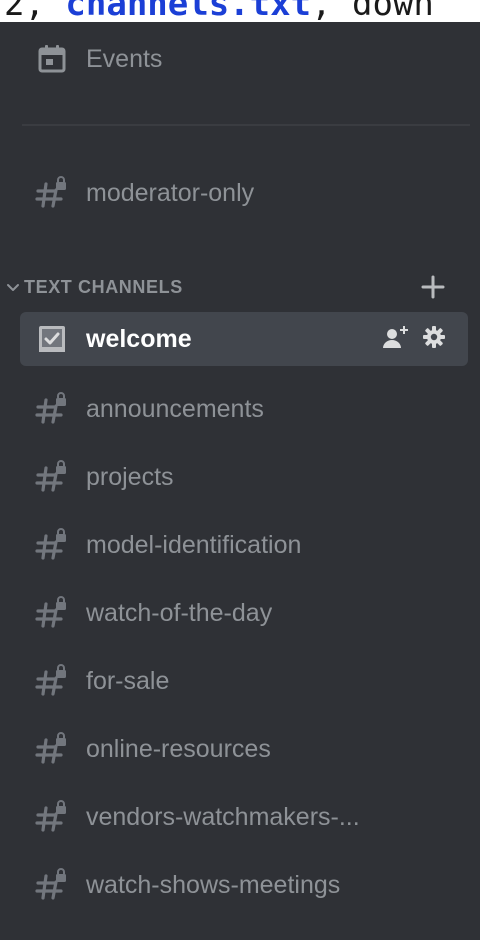 The image size is (480, 940). I want to click on gear-icon, so click(434, 339).